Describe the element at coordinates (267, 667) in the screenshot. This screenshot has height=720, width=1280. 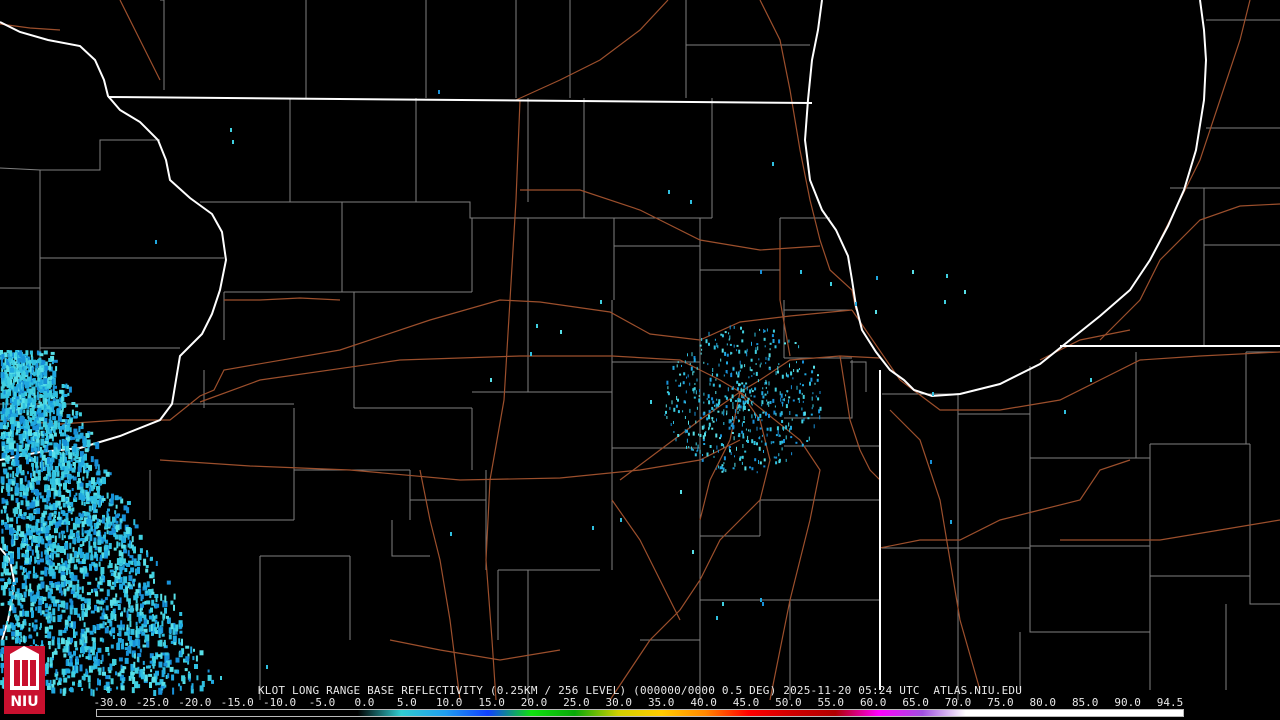
I see `echo-speck` at that location.